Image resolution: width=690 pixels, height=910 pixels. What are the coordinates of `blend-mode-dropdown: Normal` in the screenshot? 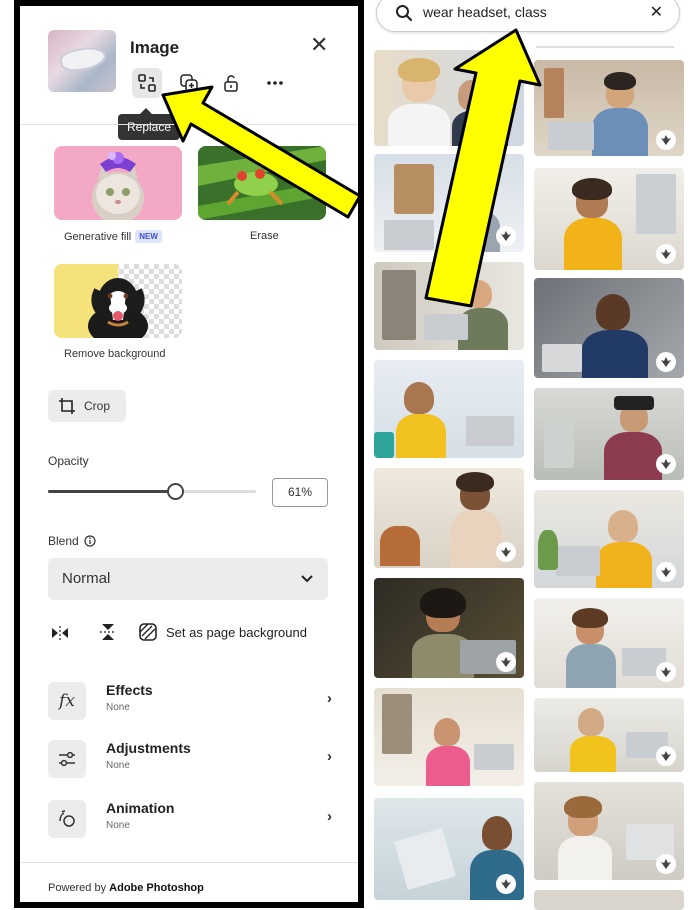 It's located at (188, 579).